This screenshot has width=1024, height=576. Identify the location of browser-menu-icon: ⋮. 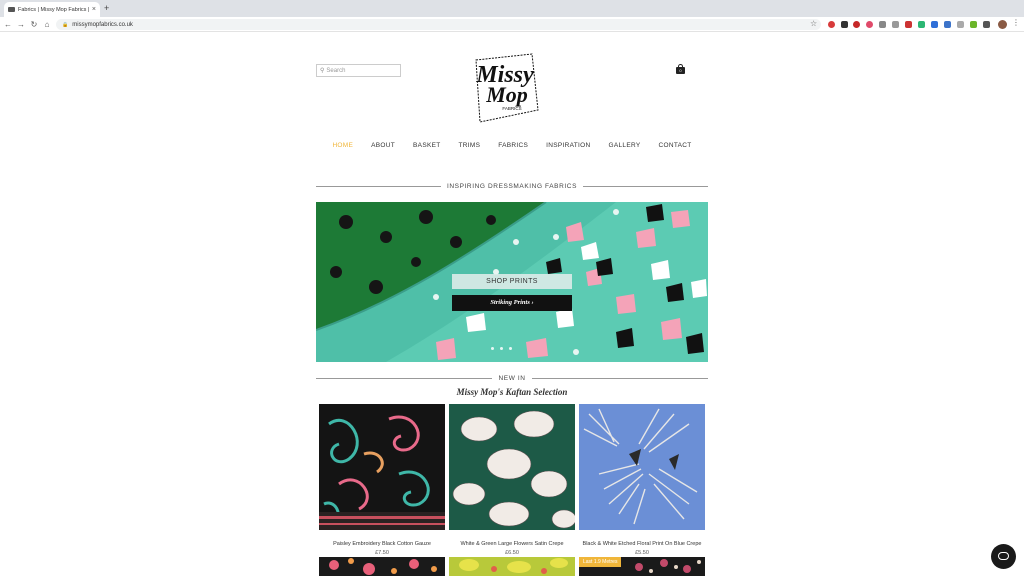
(1016, 22).